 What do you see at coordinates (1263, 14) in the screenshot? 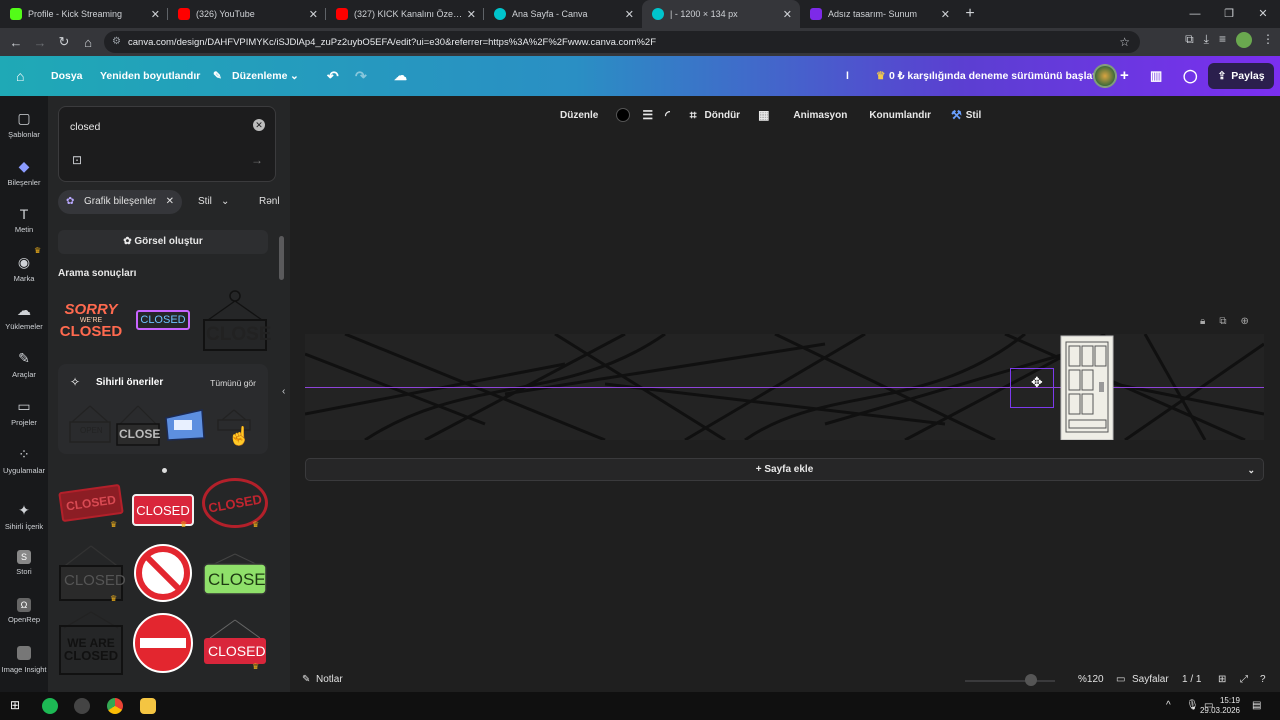
I see `close-window-icon: ✕` at bounding box center [1263, 14].